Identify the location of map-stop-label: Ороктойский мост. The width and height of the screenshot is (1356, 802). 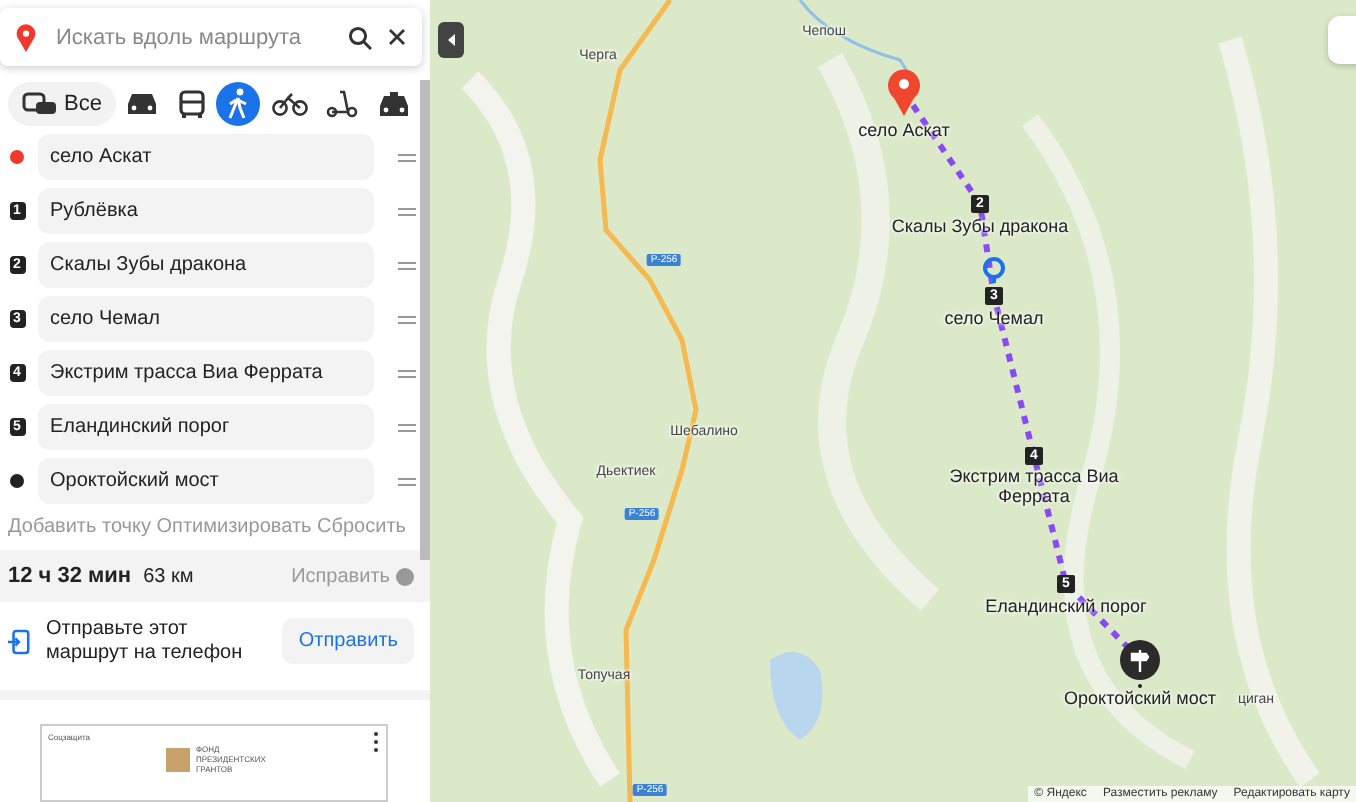
(1140, 698).